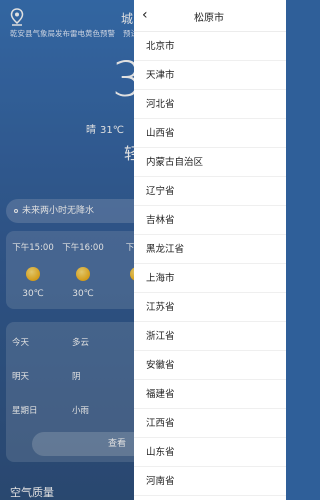 Image resolution: width=320 pixels, height=500 pixels. Describe the element at coordinates (210, 104) in the screenshot. I see `province-item: 河北省` at that location.